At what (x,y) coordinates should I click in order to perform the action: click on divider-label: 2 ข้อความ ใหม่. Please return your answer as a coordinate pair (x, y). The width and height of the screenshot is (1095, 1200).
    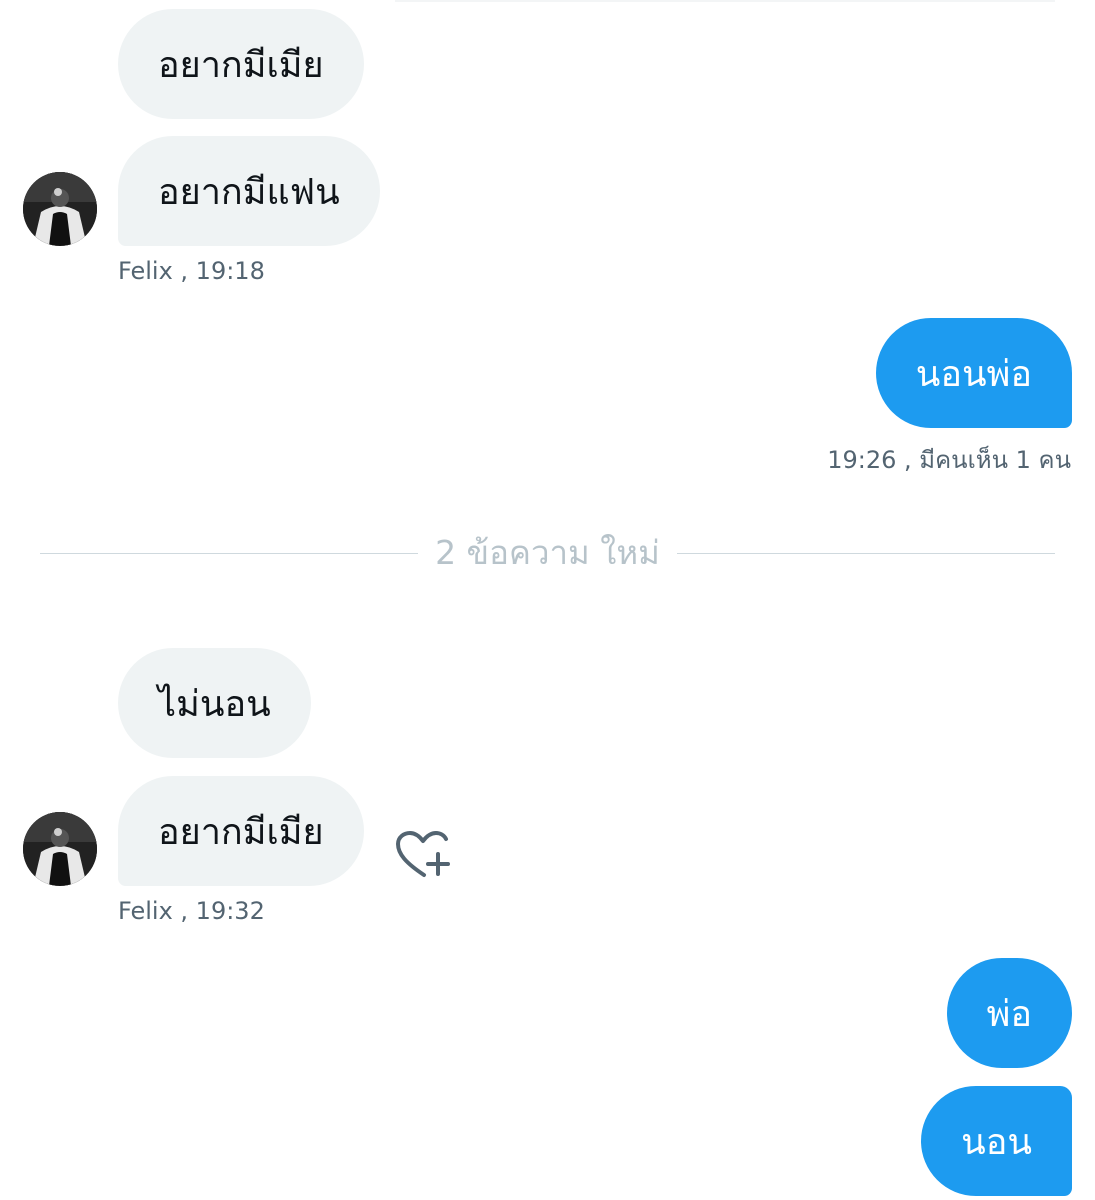
    Looking at the image, I should click on (547, 552).